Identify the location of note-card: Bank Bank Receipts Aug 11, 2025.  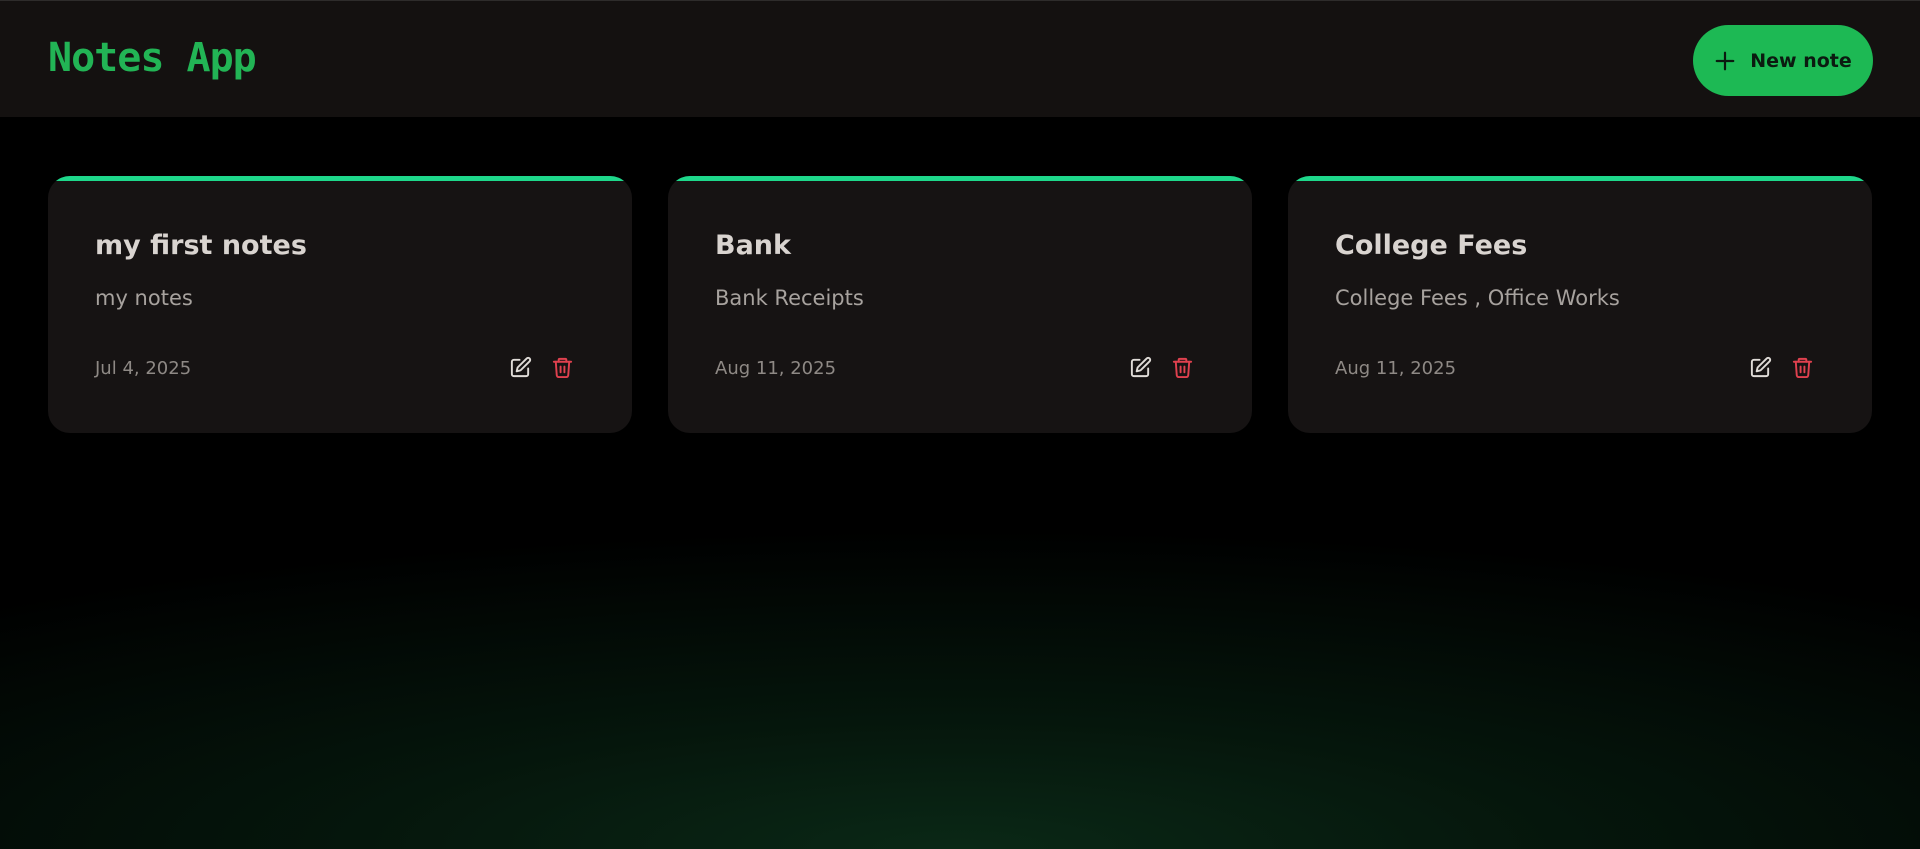
(960, 304).